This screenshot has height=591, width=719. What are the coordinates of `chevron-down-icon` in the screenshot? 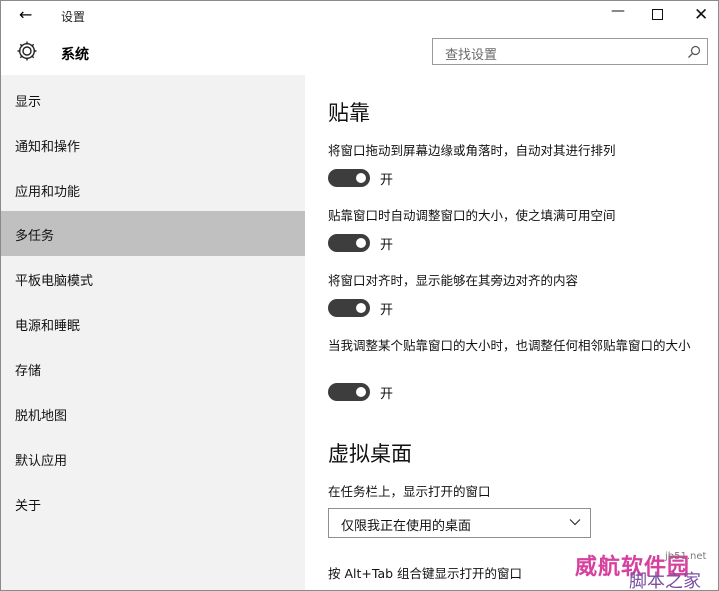 It's located at (575, 522).